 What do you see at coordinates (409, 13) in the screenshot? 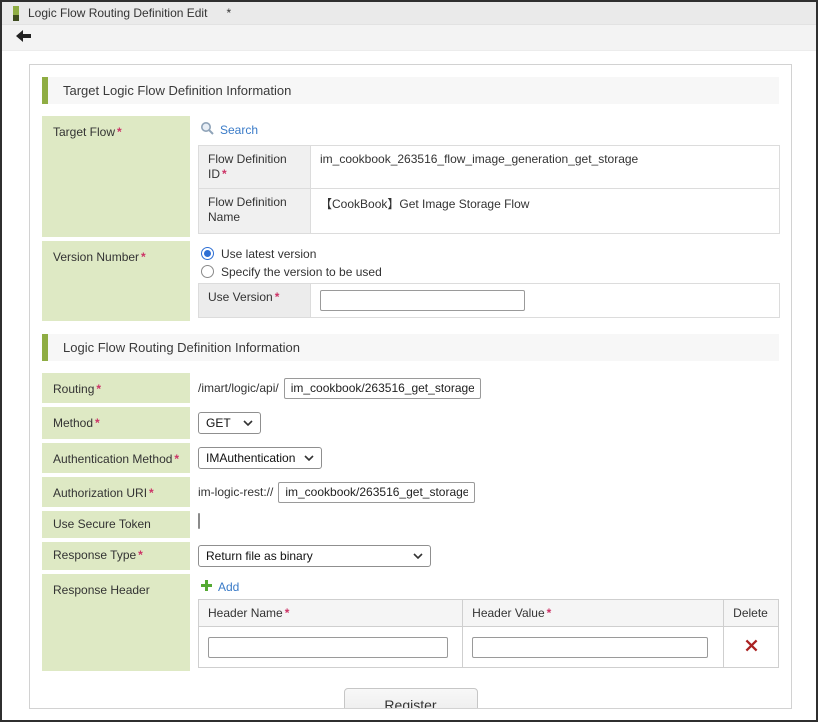
I see `window-titlebar: Logic Flow Routing Definition Edit *` at bounding box center [409, 13].